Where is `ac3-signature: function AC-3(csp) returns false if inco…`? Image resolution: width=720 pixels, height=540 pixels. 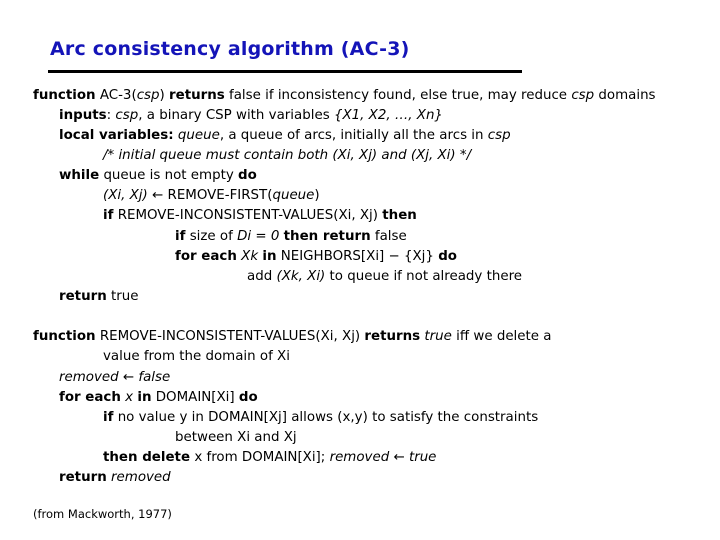 ac3-signature: function AC-3(csp) returns false if inco… is located at coordinates (344, 95).